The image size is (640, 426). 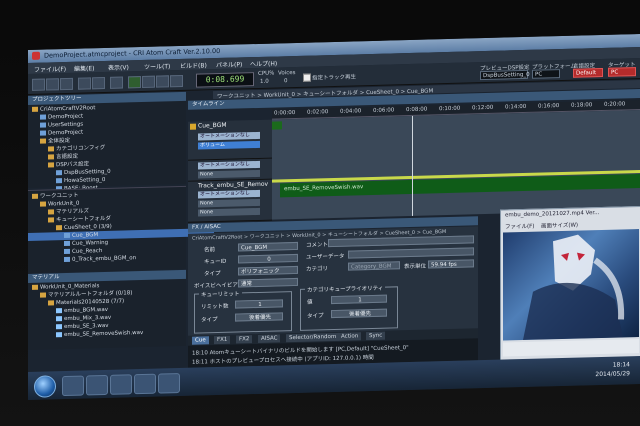 What do you see at coordinates (52, 84) in the screenshot?
I see `open-button` at bounding box center [52, 84].